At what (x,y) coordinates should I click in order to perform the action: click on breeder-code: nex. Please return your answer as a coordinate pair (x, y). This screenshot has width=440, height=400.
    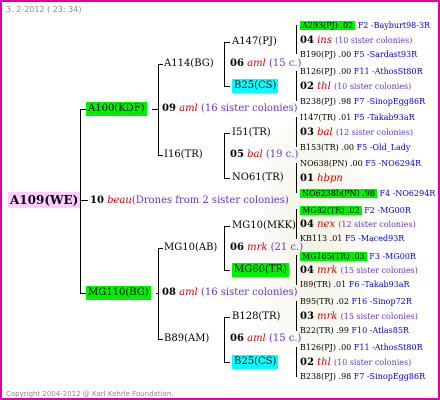
    Looking at the image, I should click on (326, 224).